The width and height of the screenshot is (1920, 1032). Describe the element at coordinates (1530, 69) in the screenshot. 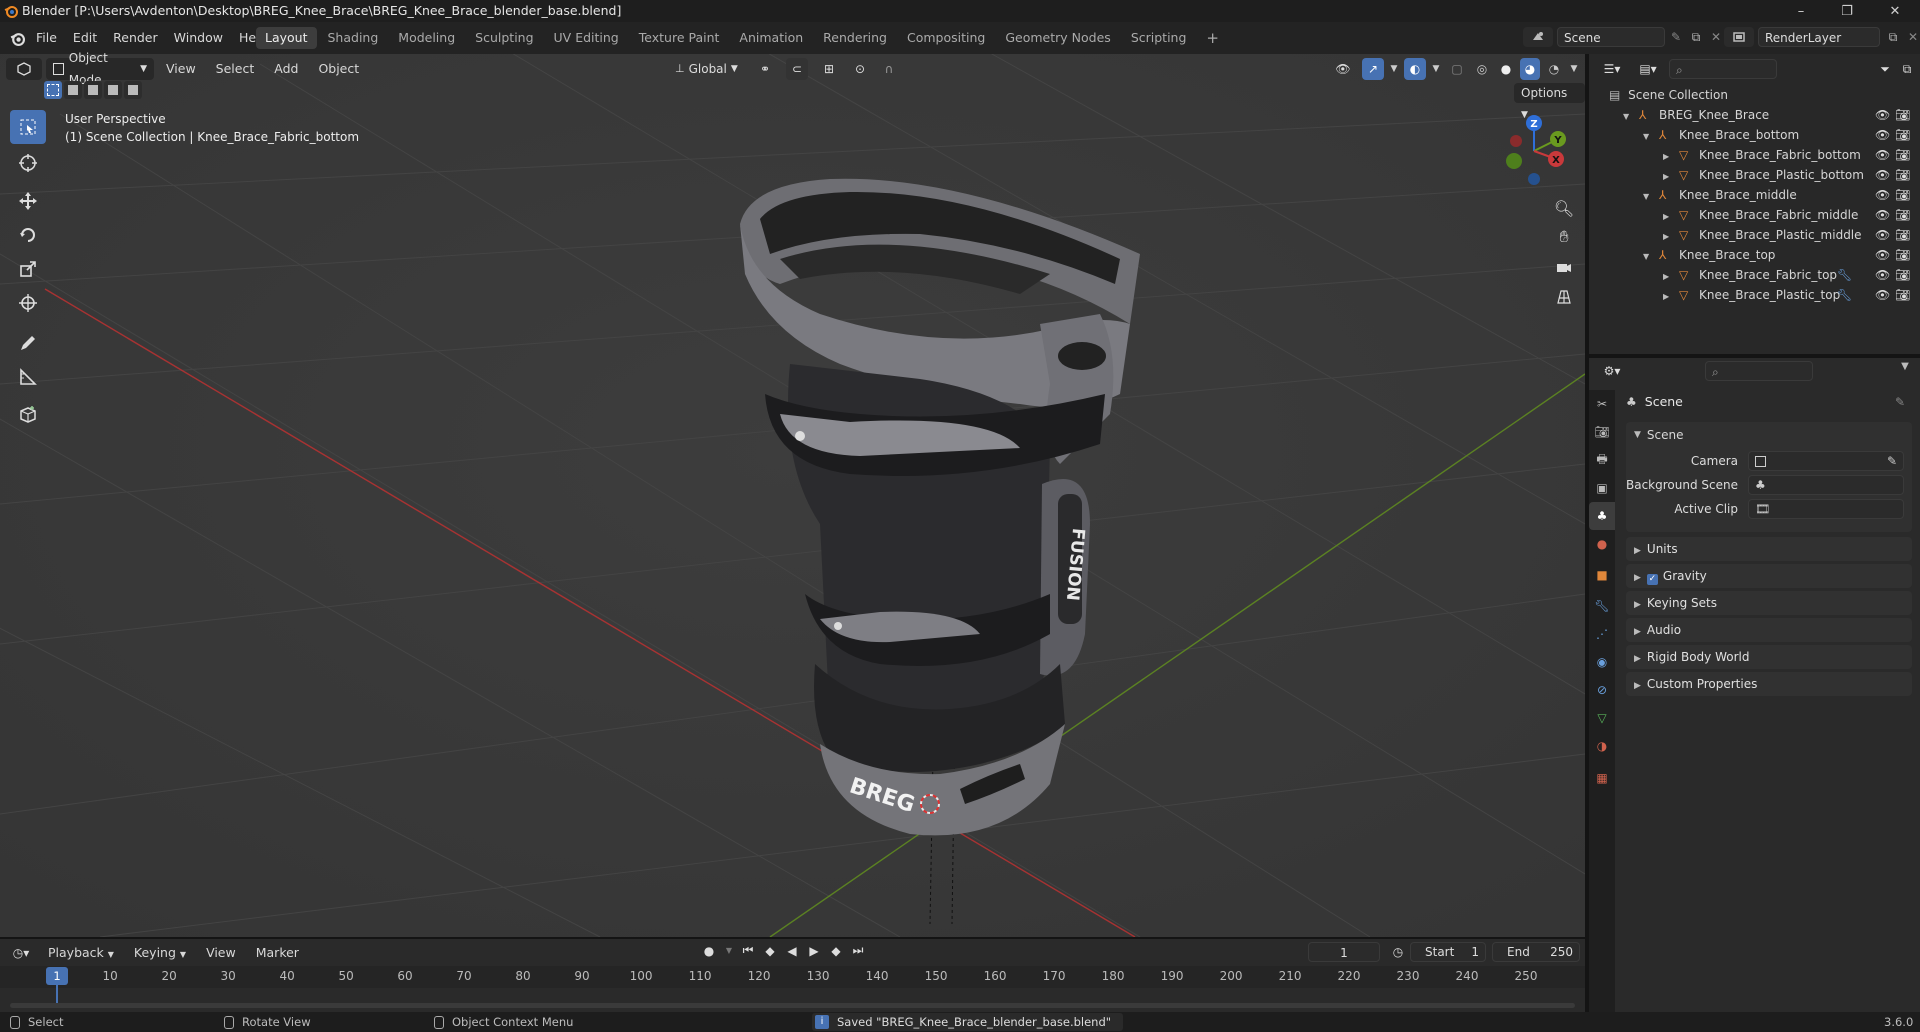

I see `material-shading-icon: ◕` at that location.